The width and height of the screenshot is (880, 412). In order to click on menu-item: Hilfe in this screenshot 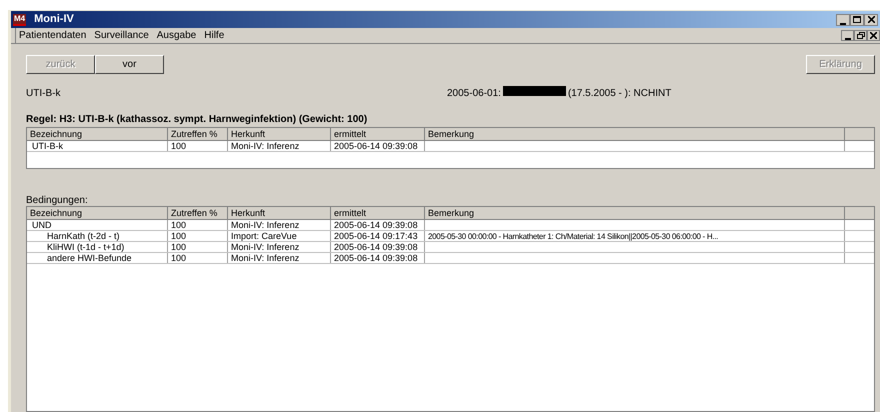, I will do `click(214, 35)`.